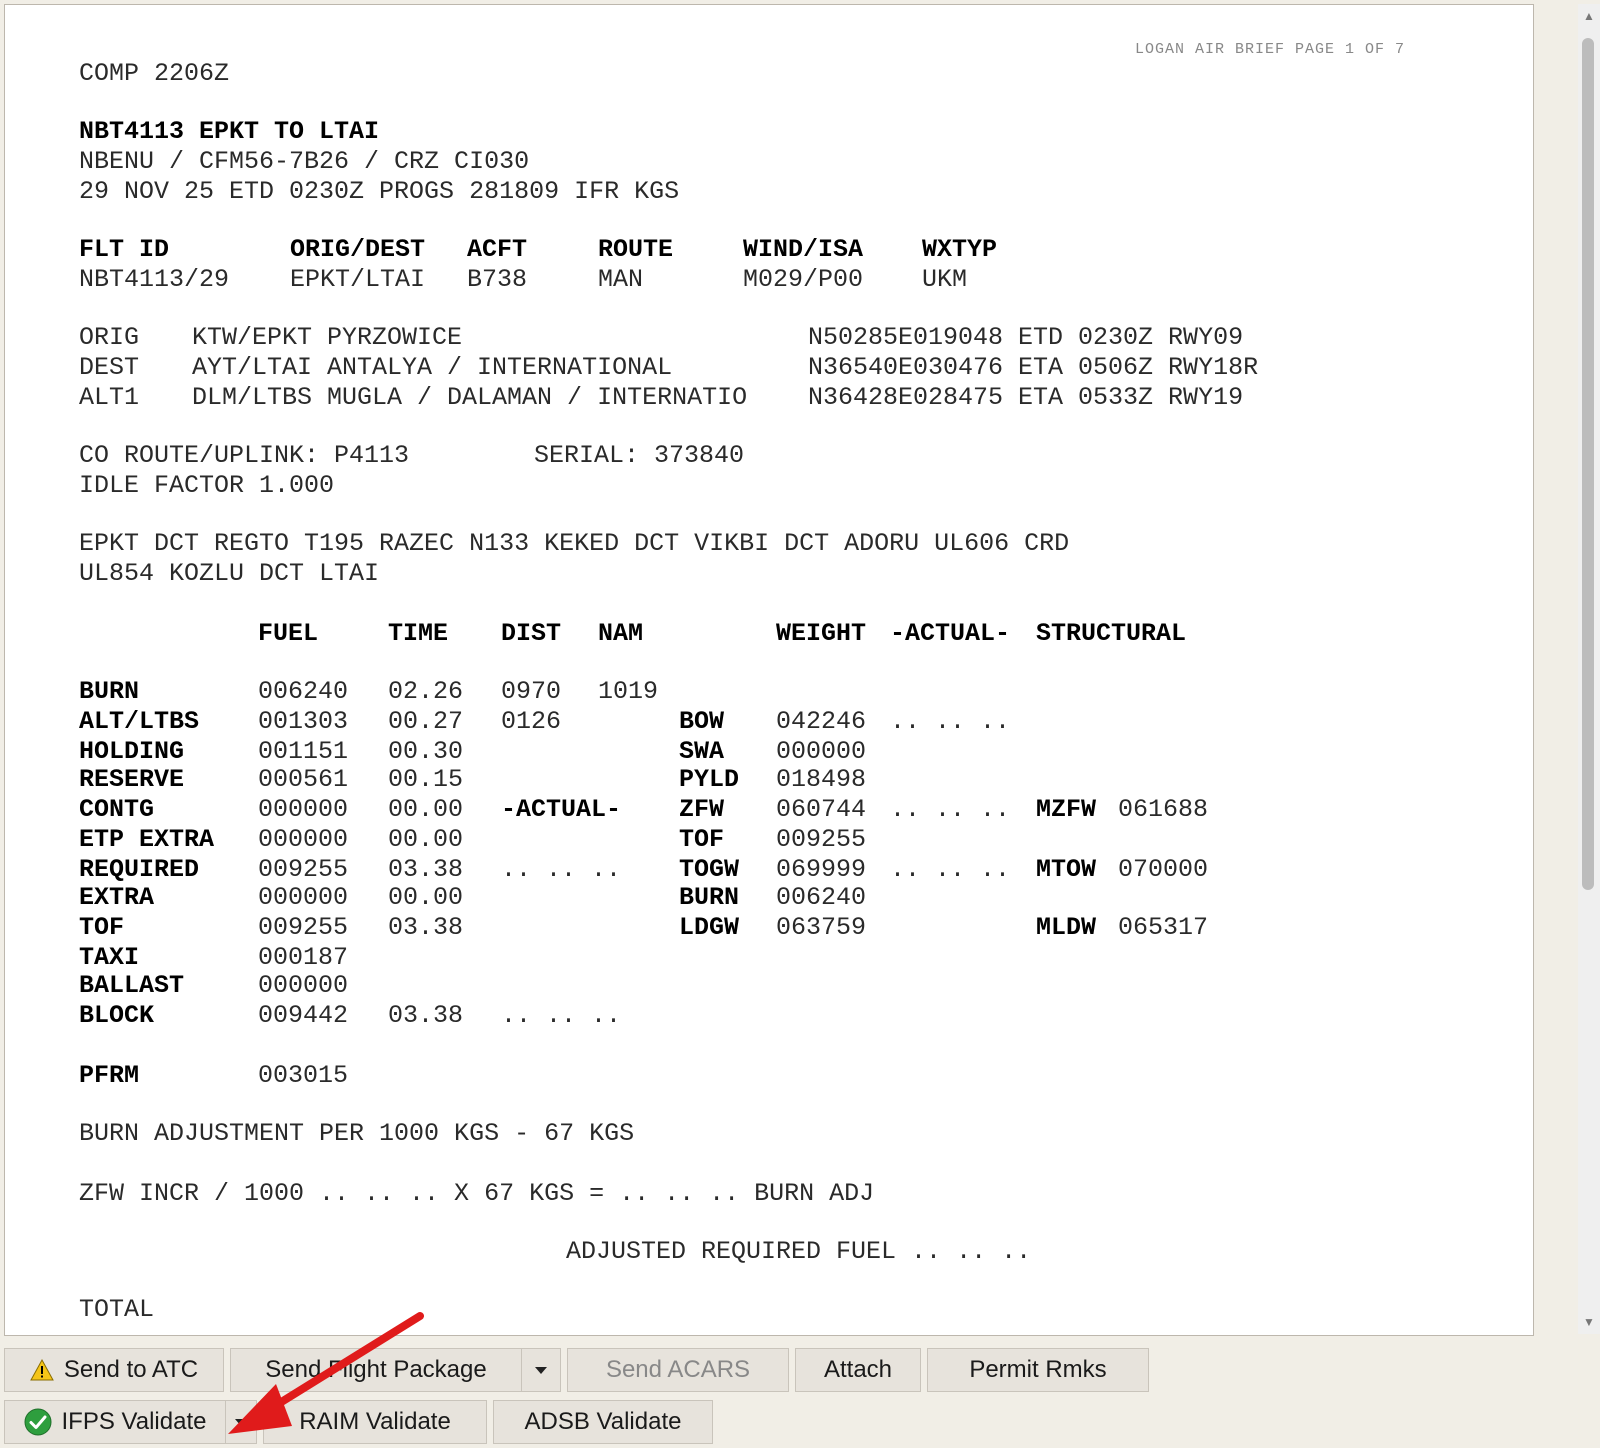  What do you see at coordinates (1033, 367) in the screenshot?
I see `airport-coords: N36540E030476 ETA 0506Z RWY18R` at bounding box center [1033, 367].